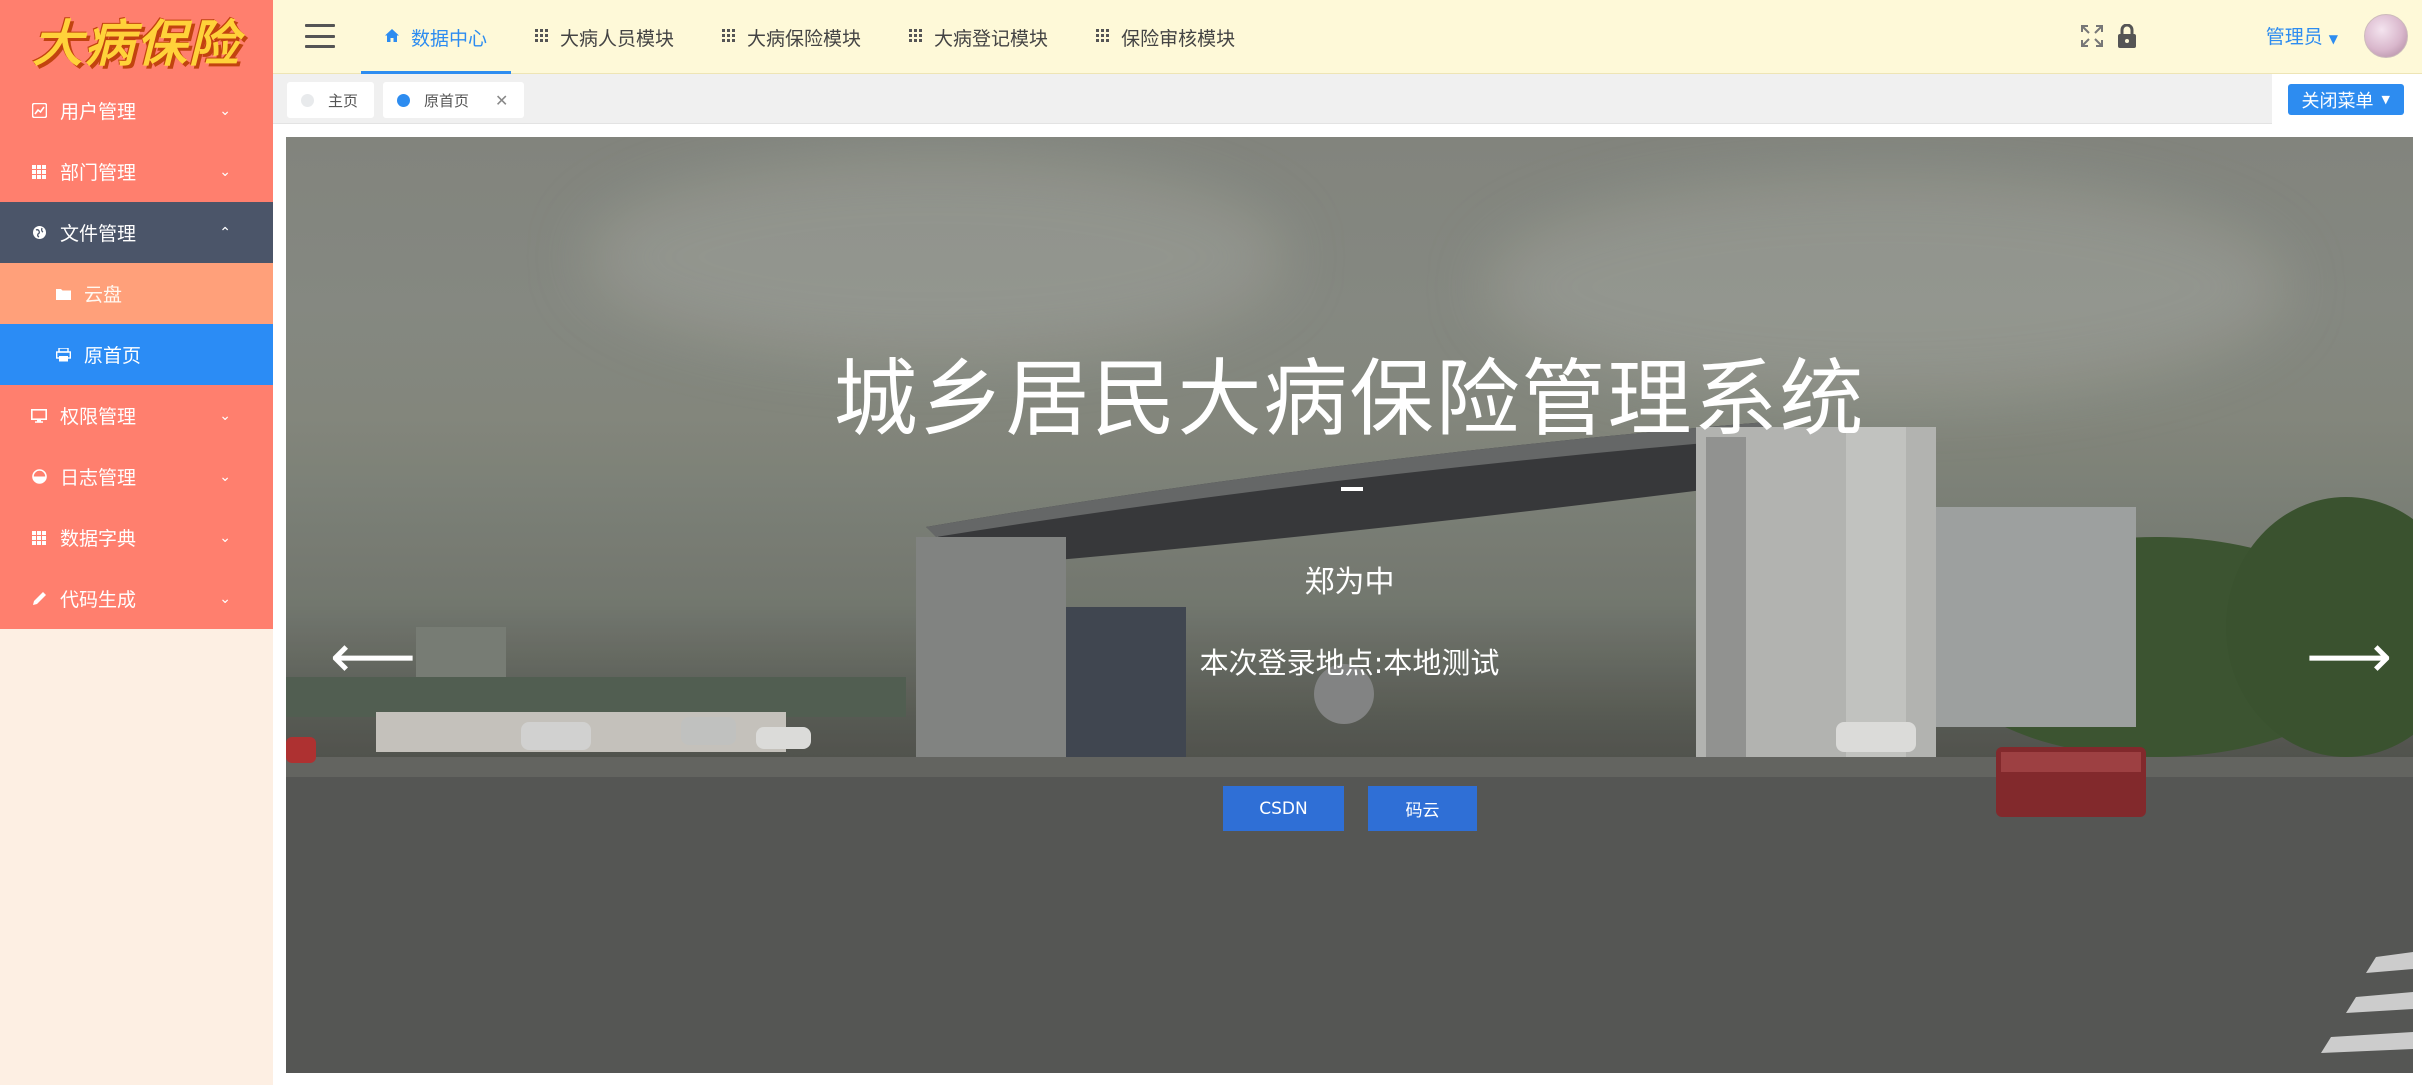 The width and height of the screenshot is (2422, 1085). What do you see at coordinates (98, 417) in the screenshot?
I see `sidebar-item-label: 权限管理` at bounding box center [98, 417].